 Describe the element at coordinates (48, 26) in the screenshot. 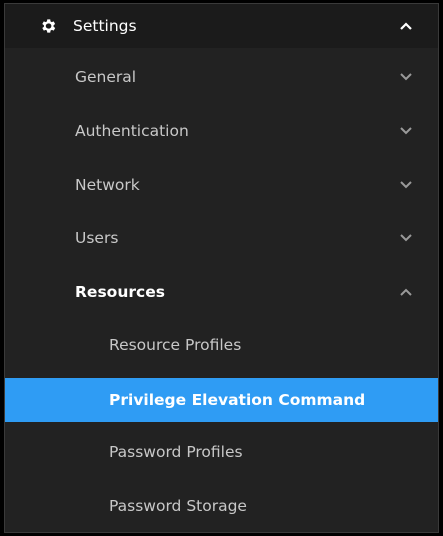

I see `gear-icon` at that location.